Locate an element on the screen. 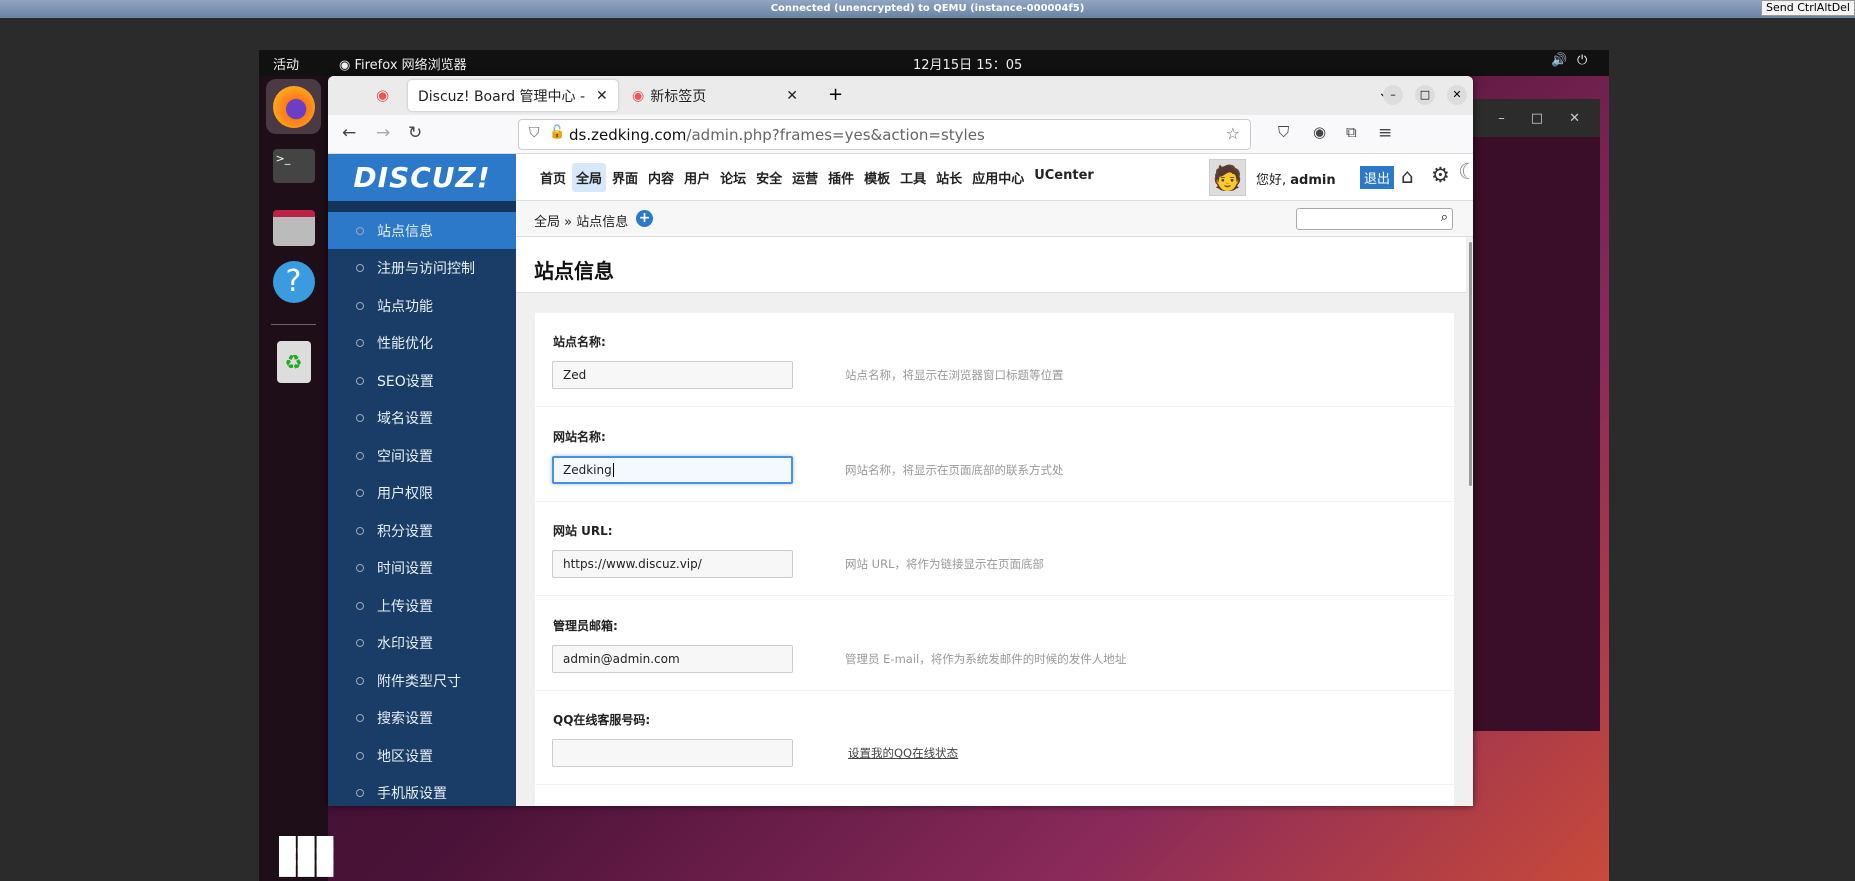 Image resolution: width=1855 pixels, height=881 pixels. dark-mode-moon-icon: ☾ is located at coordinates (1465, 172).